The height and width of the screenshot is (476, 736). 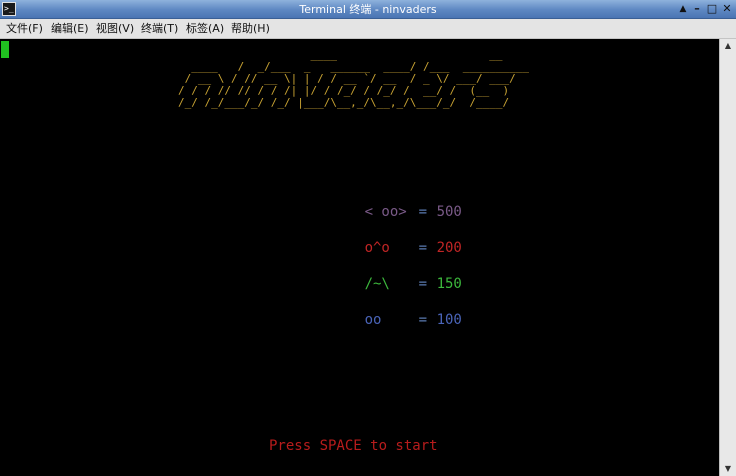 I want to click on score-row: < oo> = 500, so click(x=388, y=202).